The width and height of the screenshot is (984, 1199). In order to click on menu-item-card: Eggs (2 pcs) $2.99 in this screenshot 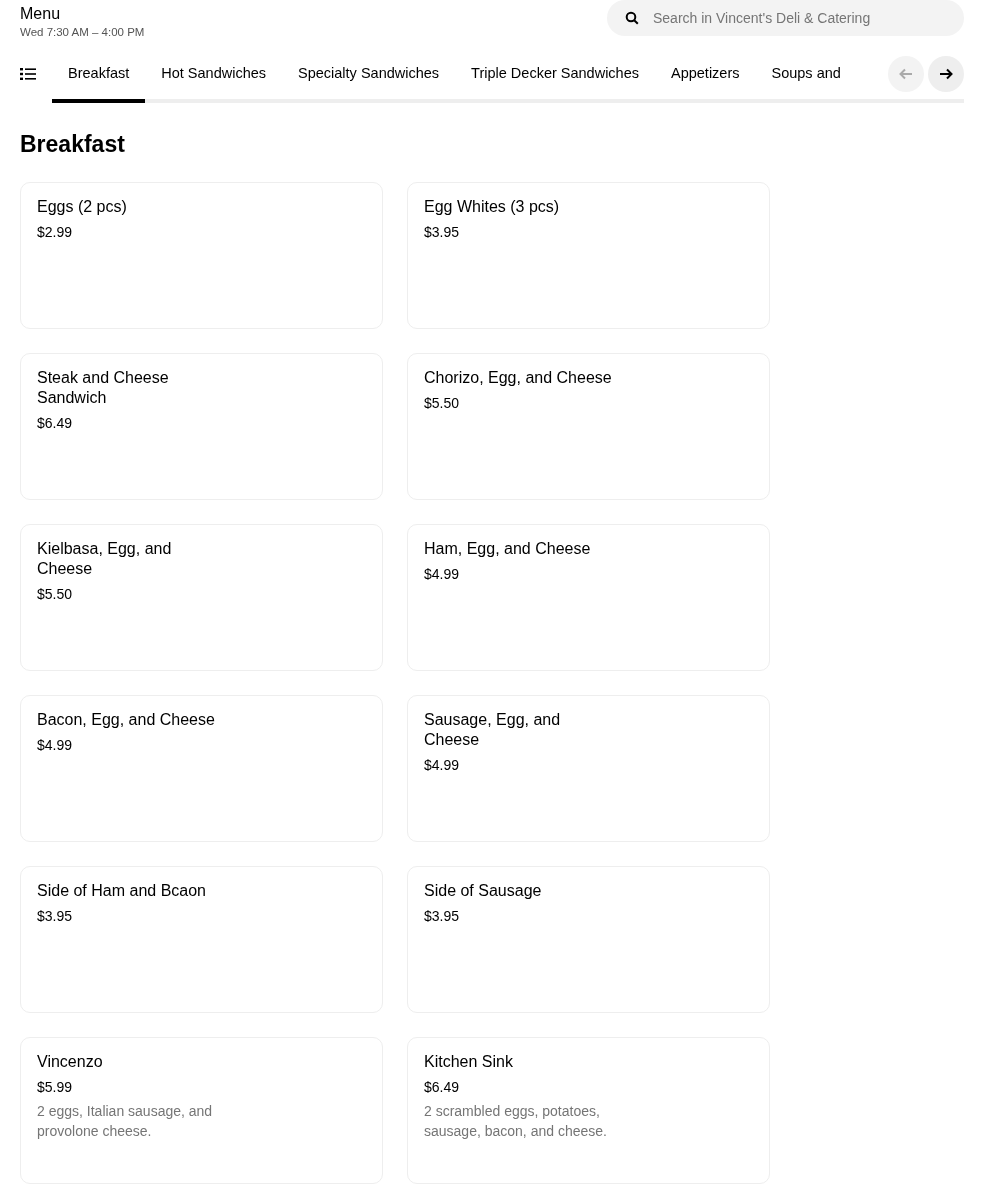, I will do `click(201, 255)`.